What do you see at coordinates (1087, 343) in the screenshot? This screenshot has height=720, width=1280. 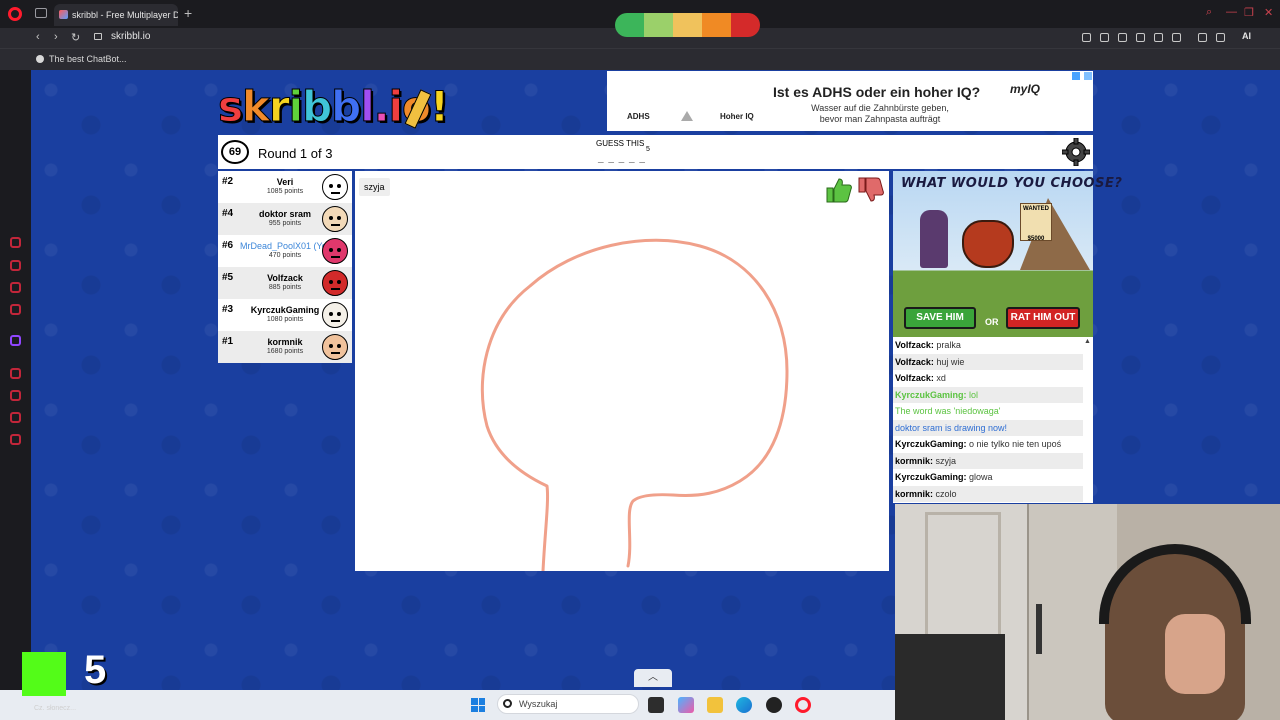 I see `chat-scroll-up-icon: ▲` at bounding box center [1087, 343].